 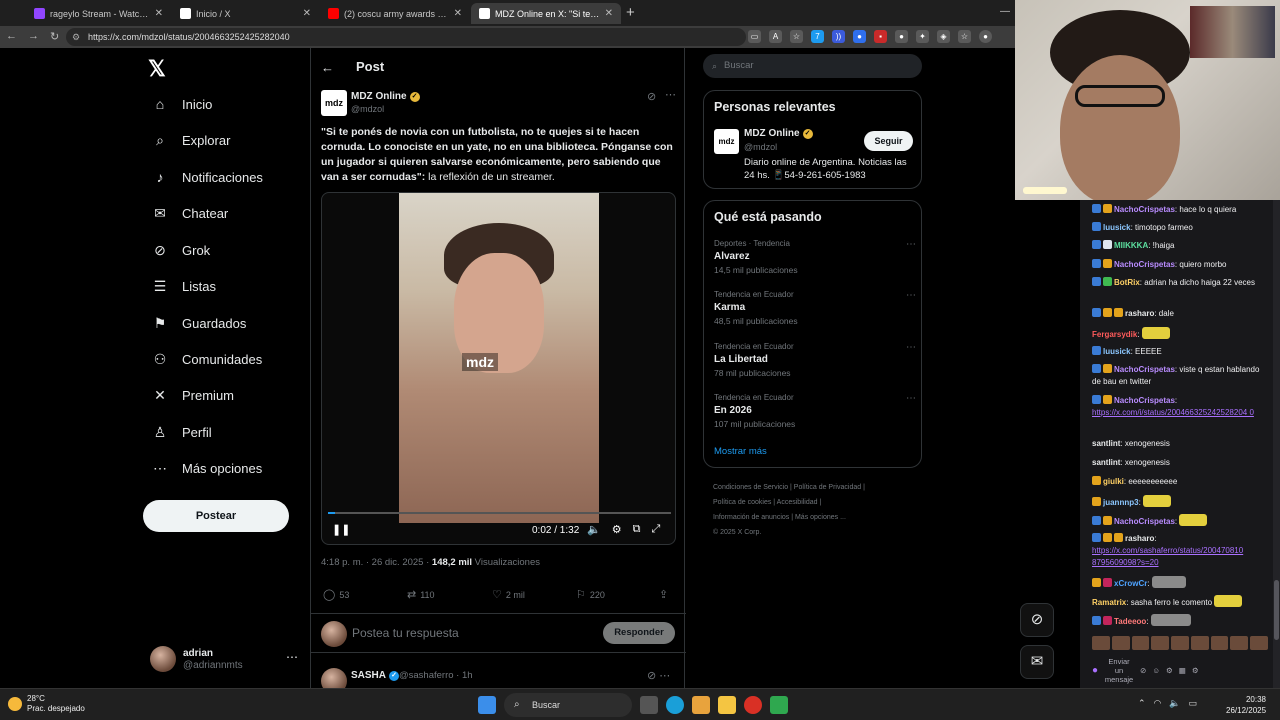 What do you see at coordinates (1109, 602) in the screenshot?
I see `chat-user: Ramatrix` at bounding box center [1109, 602].